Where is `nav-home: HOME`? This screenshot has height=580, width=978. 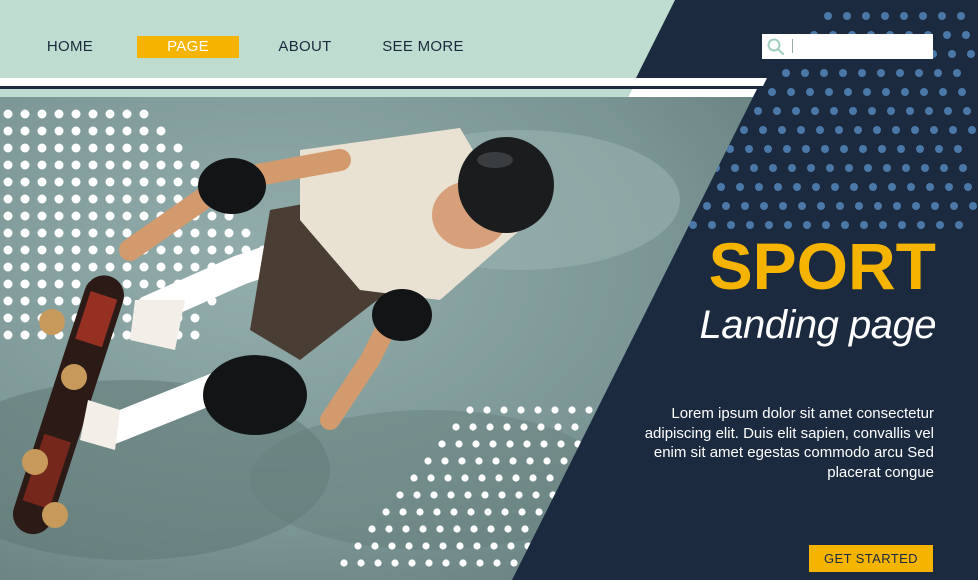
nav-home: HOME is located at coordinates (70, 47).